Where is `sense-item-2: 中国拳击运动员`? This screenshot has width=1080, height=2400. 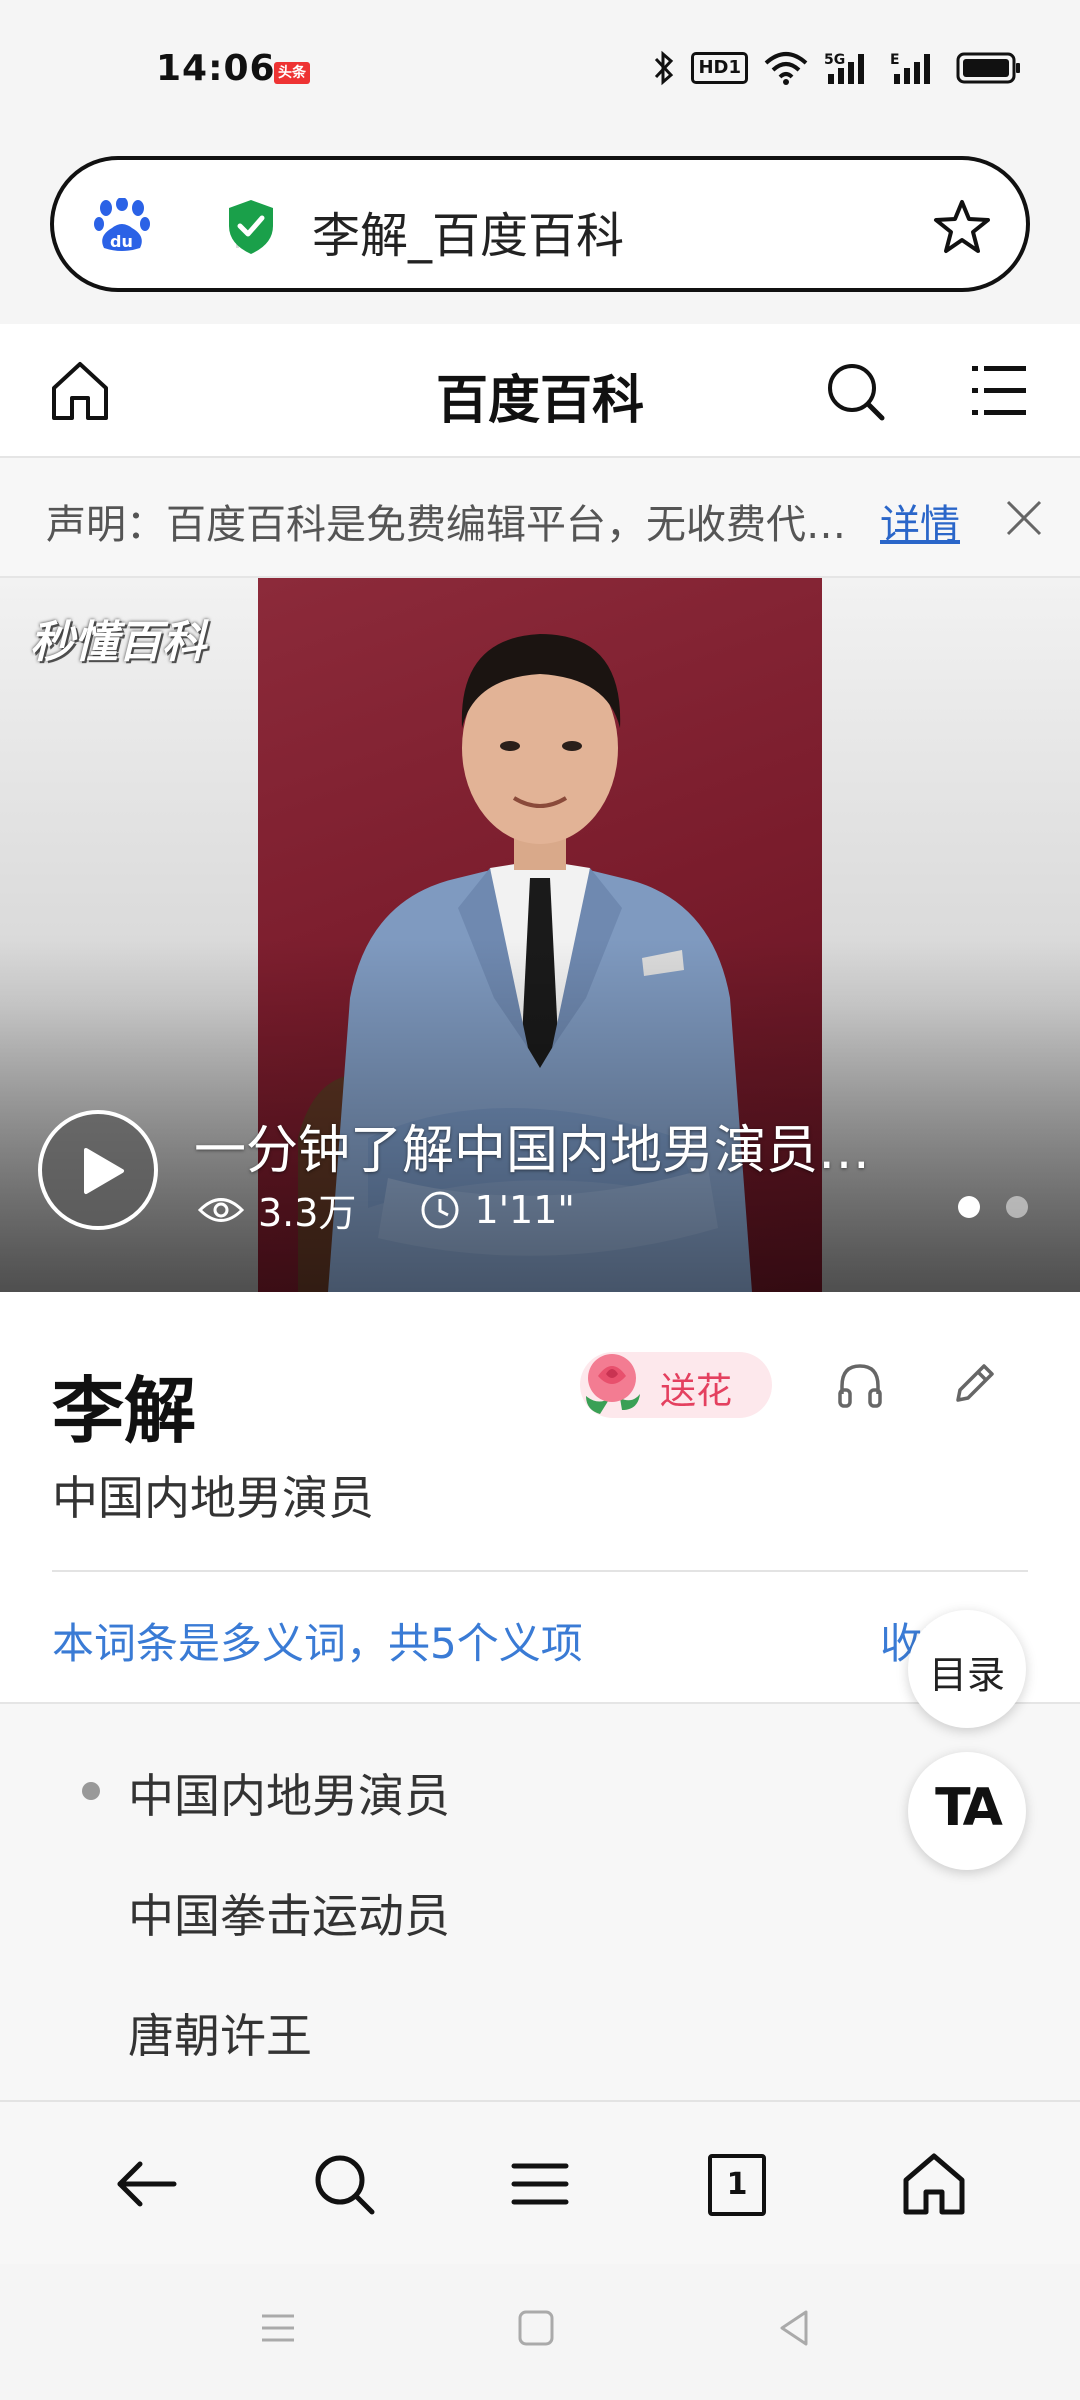 sense-item-2: 中国拳击运动员 is located at coordinates (289, 1913).